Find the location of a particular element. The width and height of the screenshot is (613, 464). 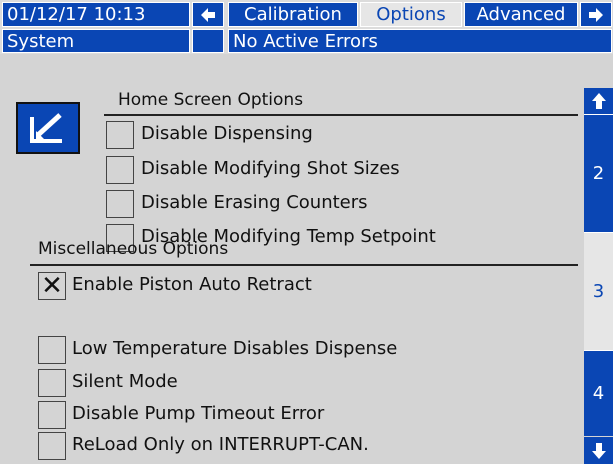

edit-button is located at coordinates (48, 128).